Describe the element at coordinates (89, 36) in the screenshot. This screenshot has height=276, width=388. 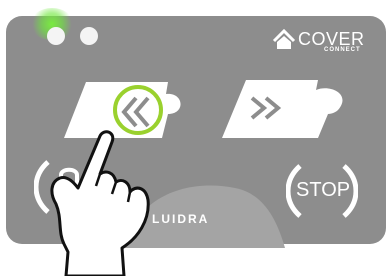
I see `status-led-right` at that location.